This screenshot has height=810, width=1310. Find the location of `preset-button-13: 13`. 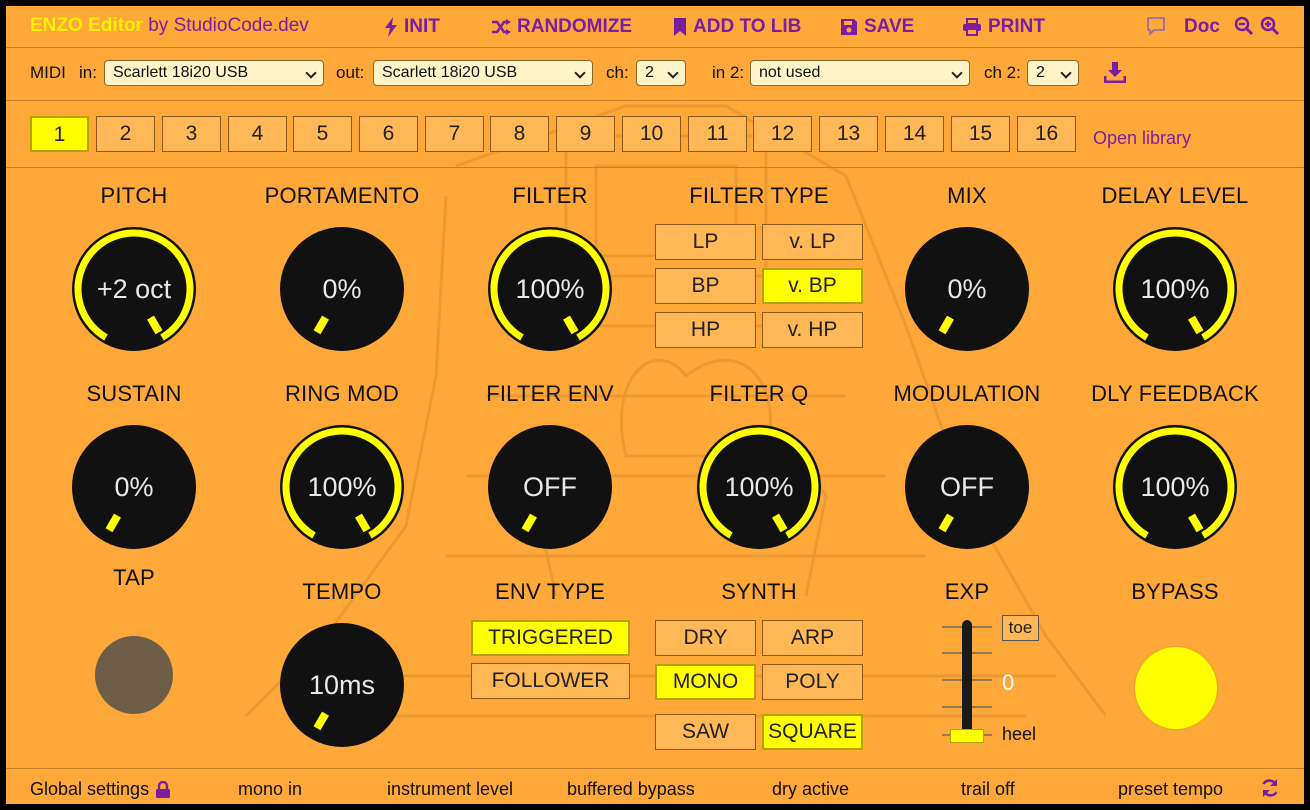

preset-button-13: 13 is located at coordinates (848, 134).